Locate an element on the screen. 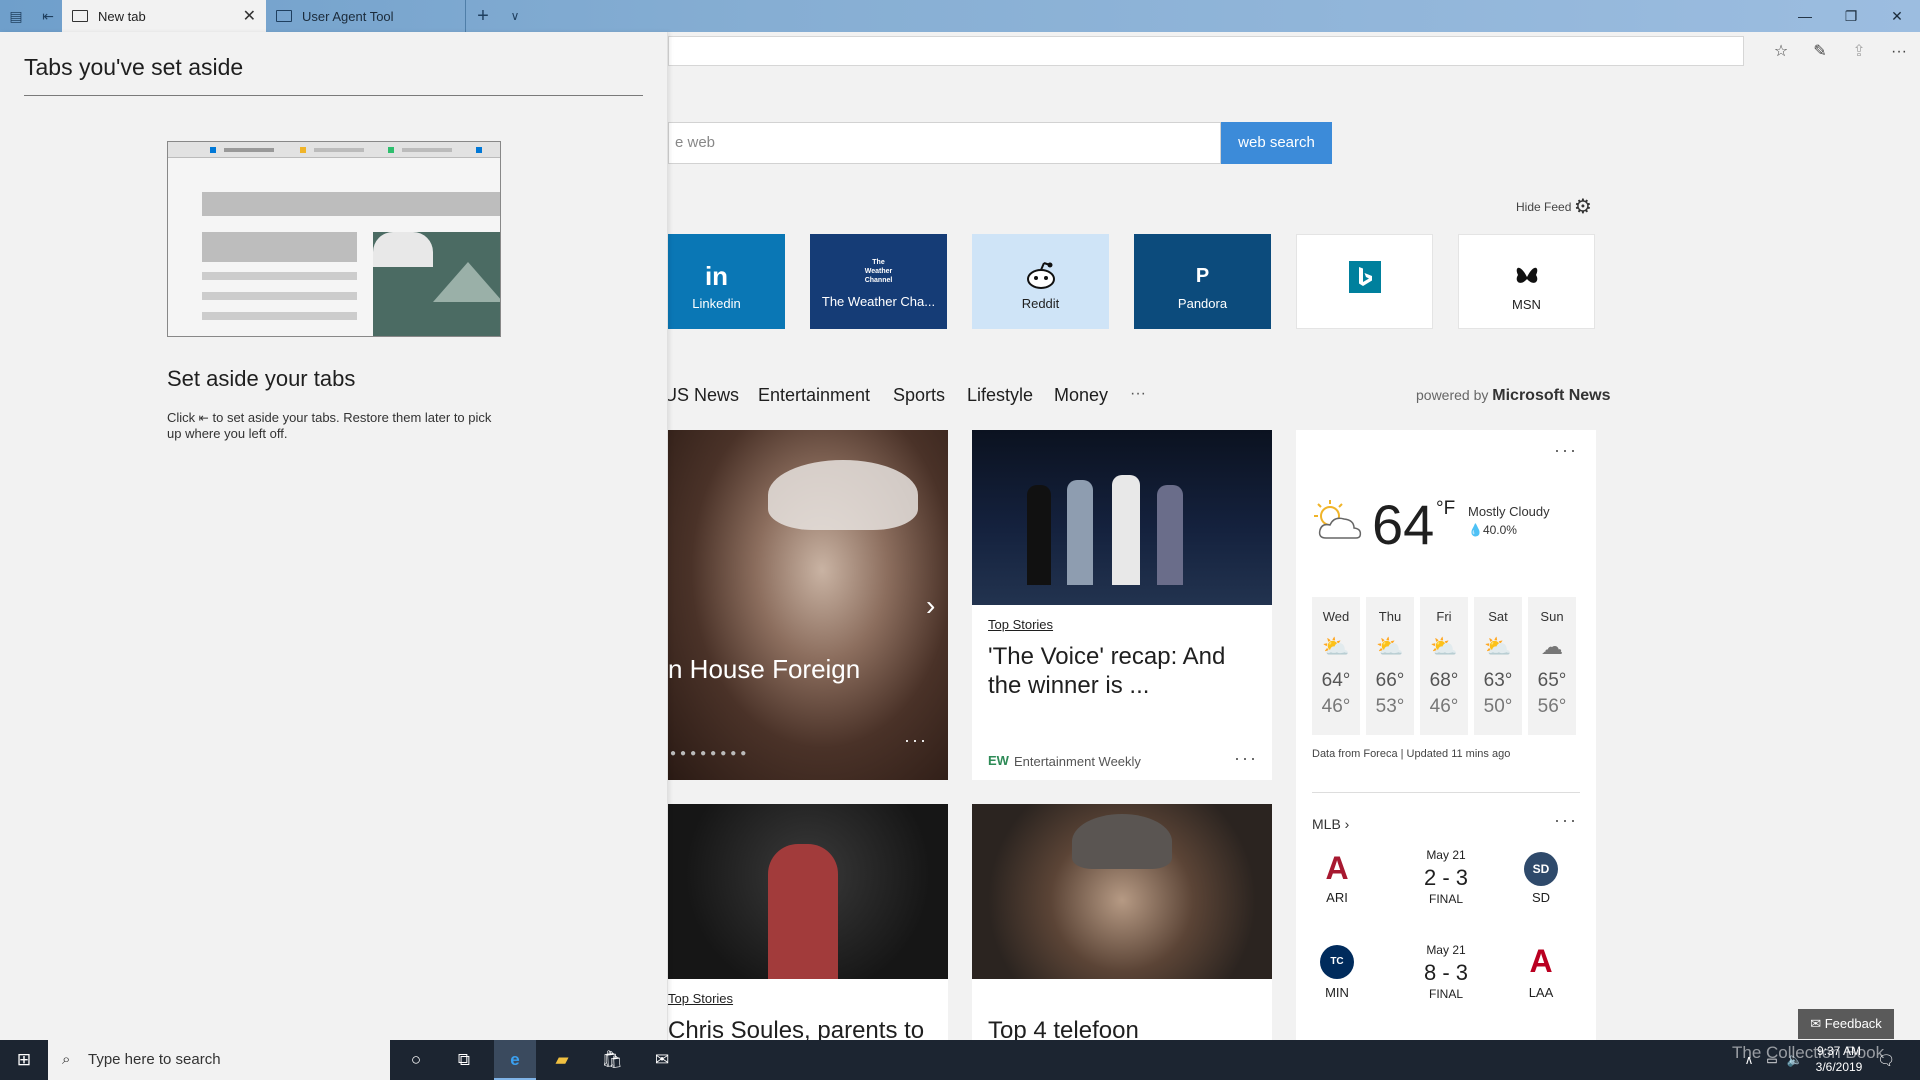  forecast-day: Wed ⛅ 64° 46° is located at coordinates (1336, 666).